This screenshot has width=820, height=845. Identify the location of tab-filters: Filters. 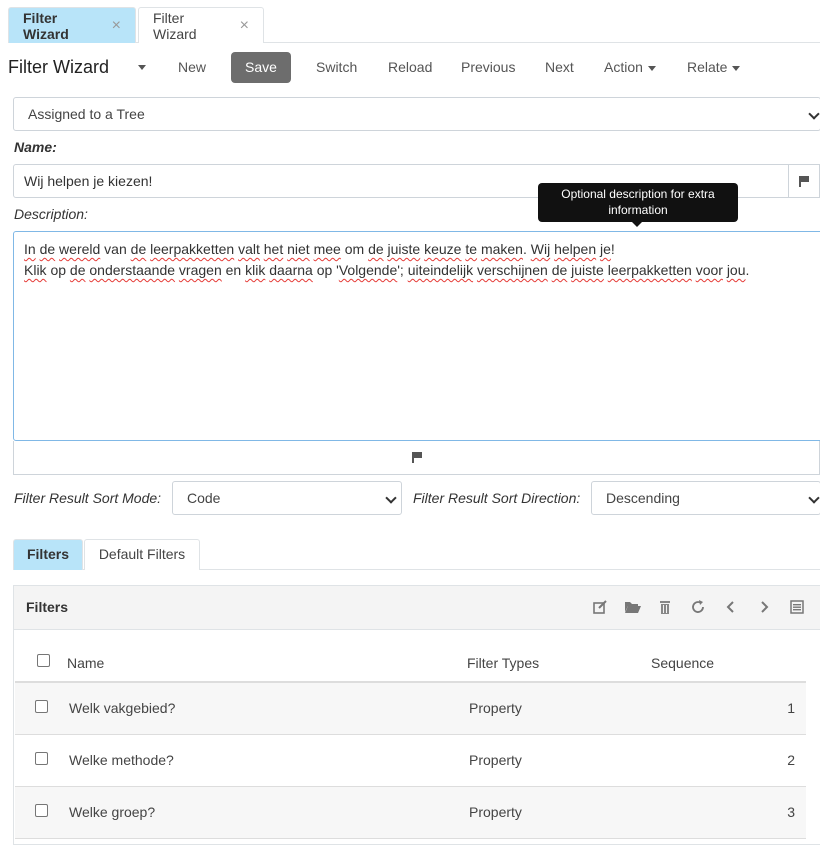
(48, 554).